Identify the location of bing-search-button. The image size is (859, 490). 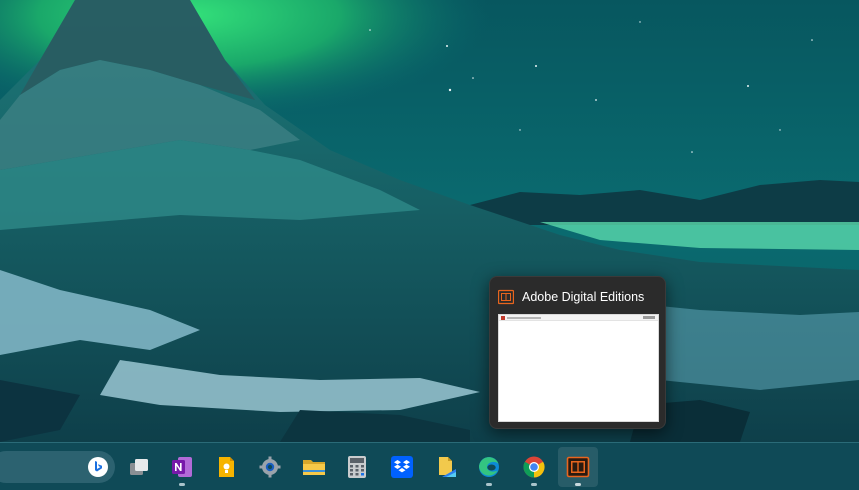
(98, 467).